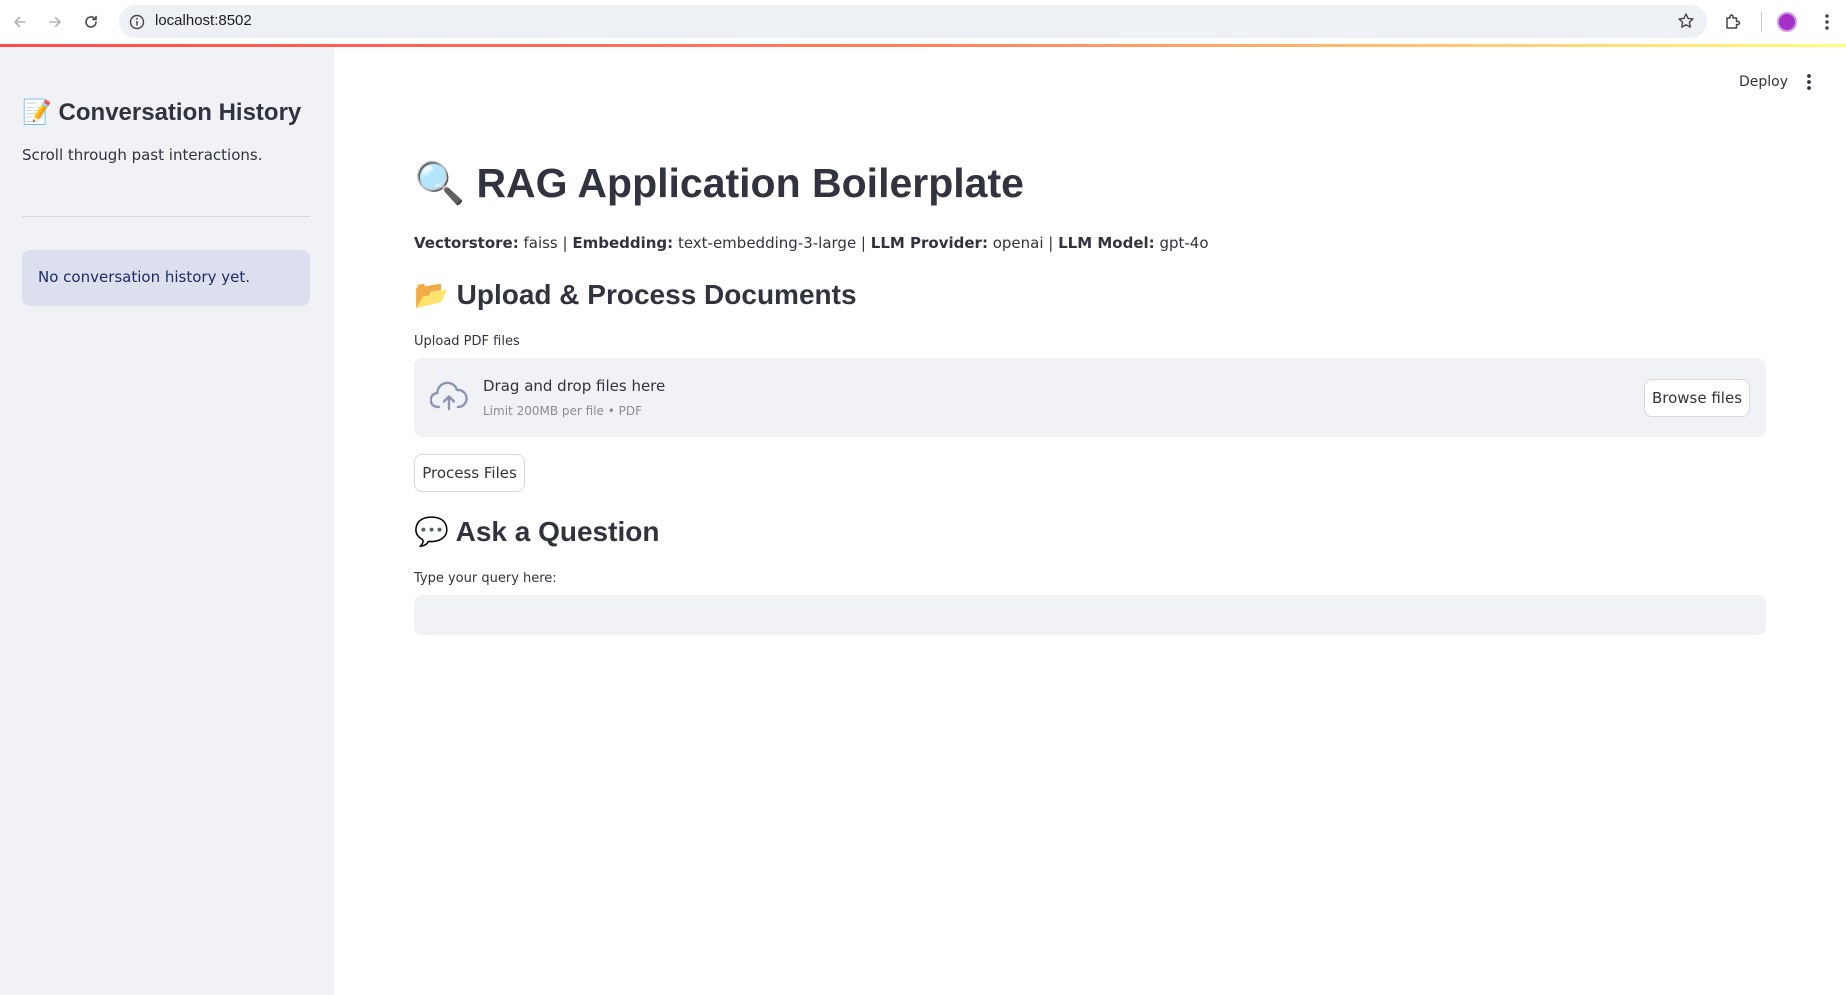 This screenshot has width=1846, height=995. What do you see at coordinates (545, 243) in the screenshot?
I see `vectorstore-value: faiss |` at bounding box center [545, 243].